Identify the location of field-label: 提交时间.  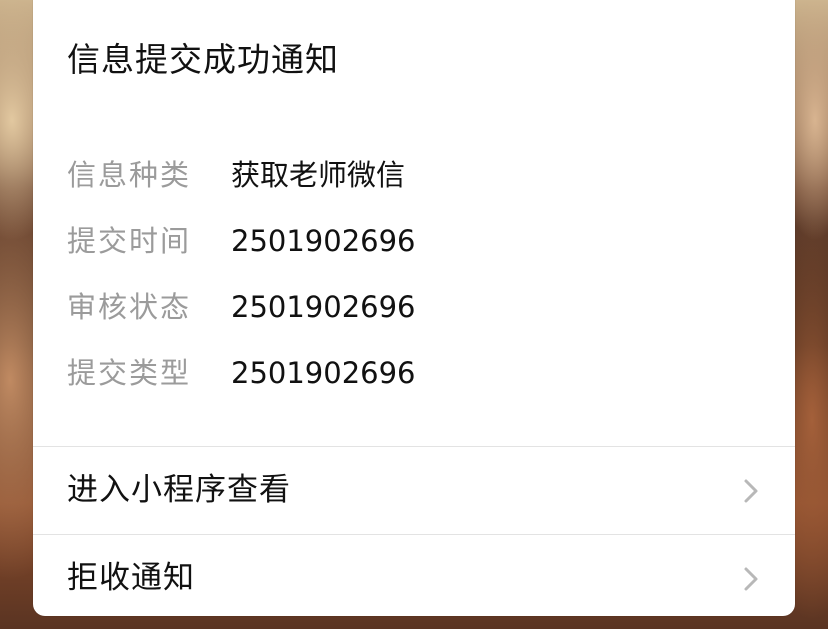
(129, 241).